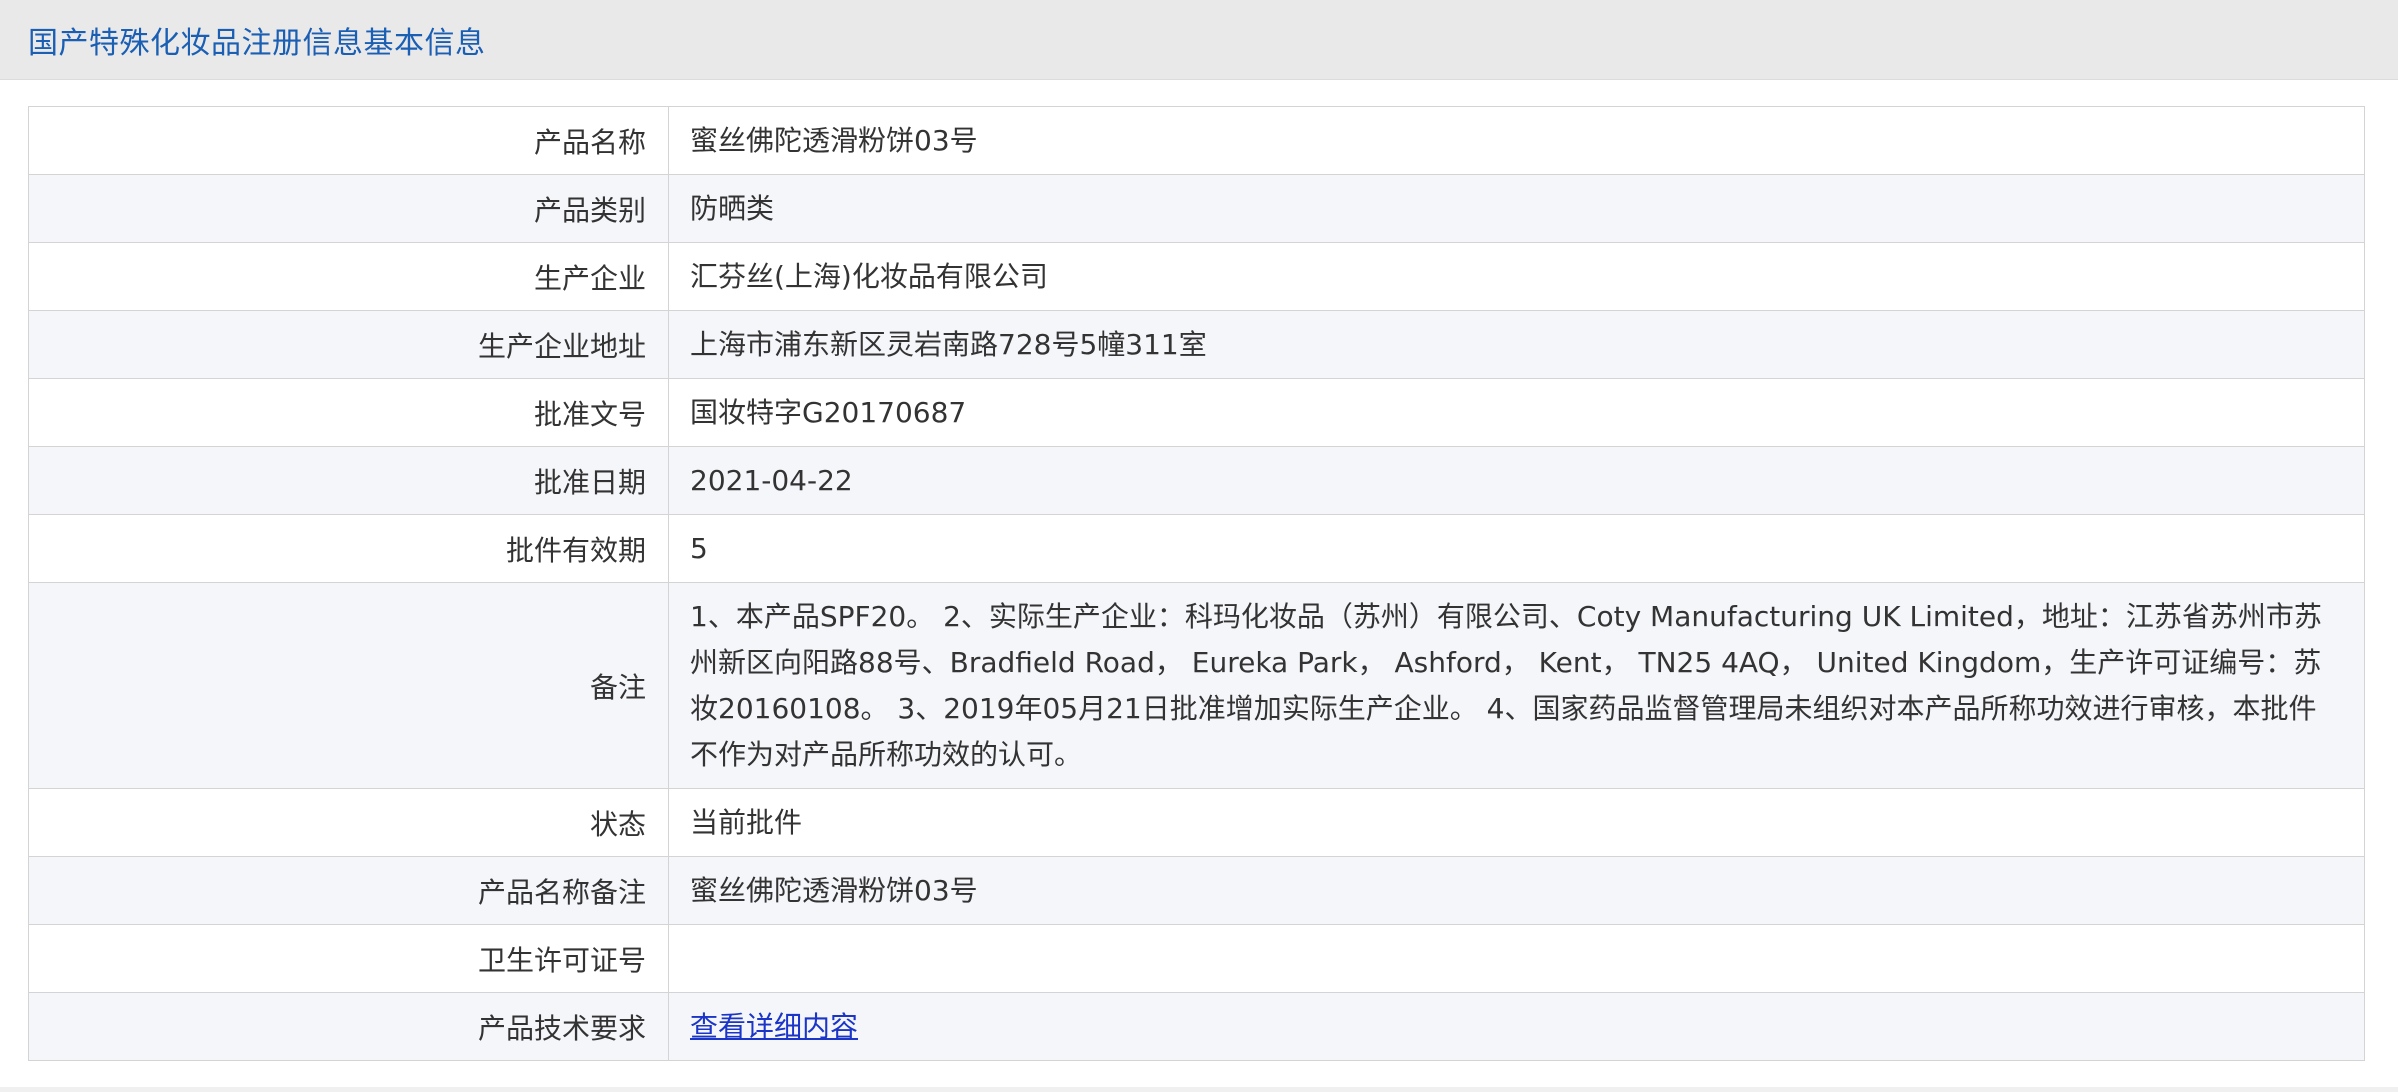 Image resolution: width=2398 pixels, height=1092 pixels. Describe the element at coordinates (348, 1026) in the screenshot. I see `row-label: 产品技术要求` at that location.